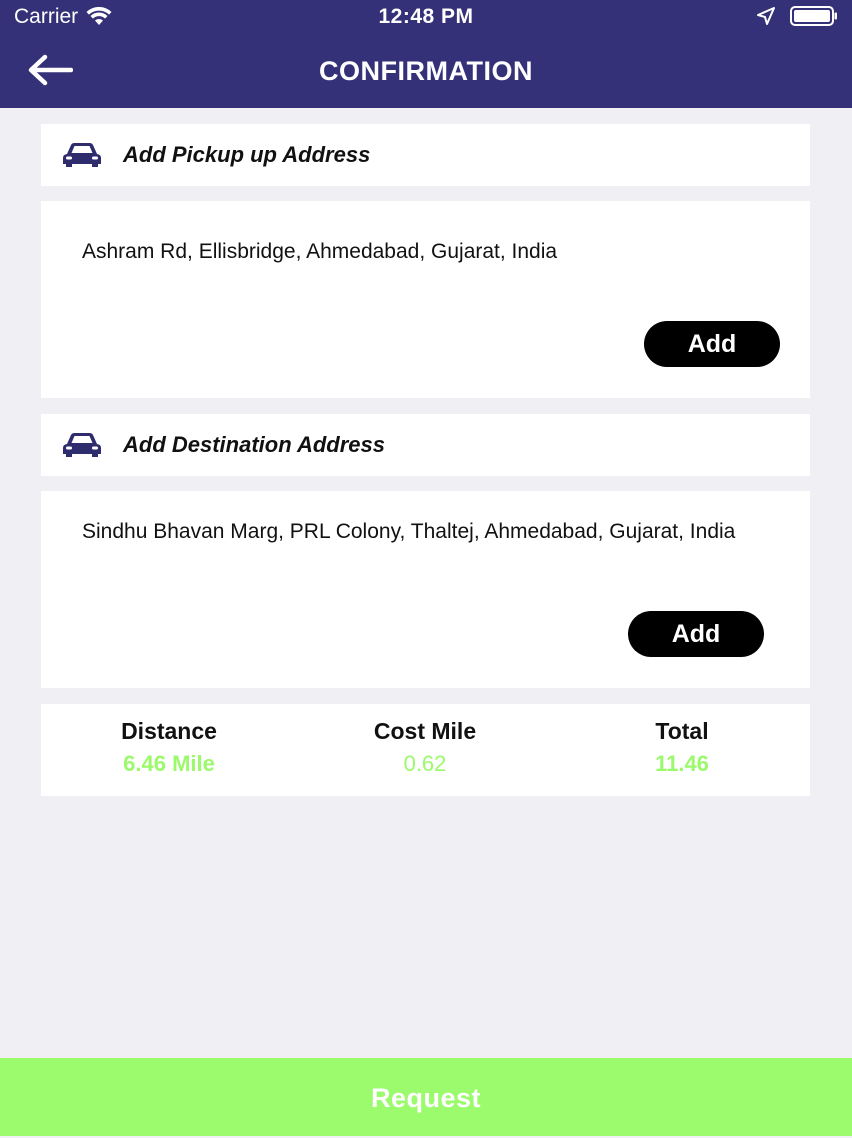 The width and height of the screenshot is (852, 1138). Describe the element at coordinates (425, 731) in the screenshot. I see `cost-mile-label: Cost Mile` at that location.